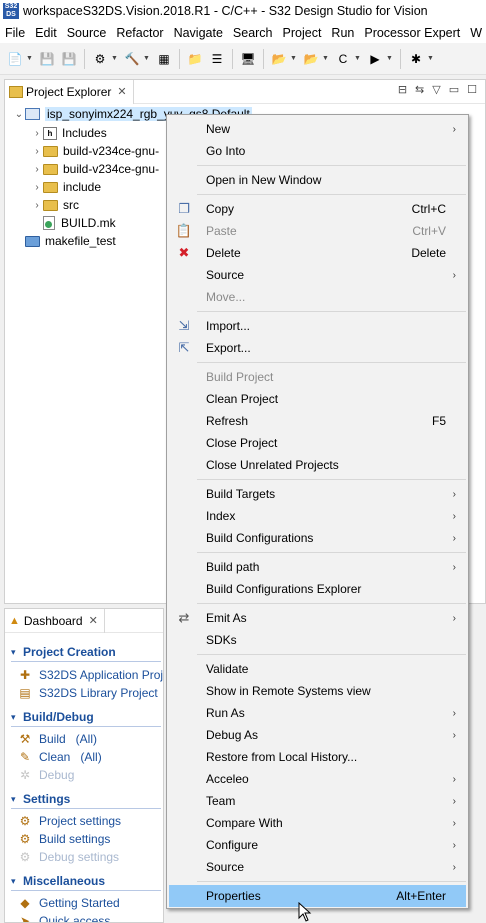 This screenshot has width=486, height=923. What do you see at coordinates (59, 757) in the screenshot?
I see `dashboard-link: ✎ Clean (All)` at bounding box center [59, 757].